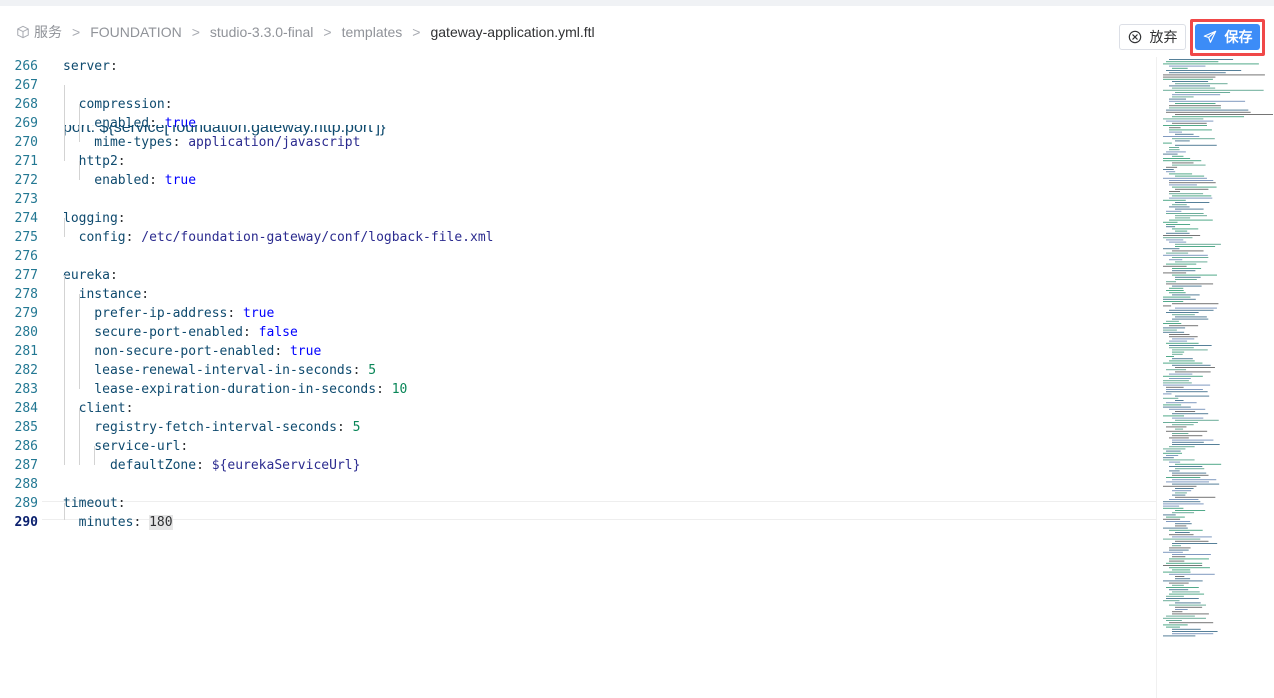 This screenshot has width=1274, height=698. Describe the element at coordinates (578, 199) in the screenshot. I see `code-line: 273` at that location.